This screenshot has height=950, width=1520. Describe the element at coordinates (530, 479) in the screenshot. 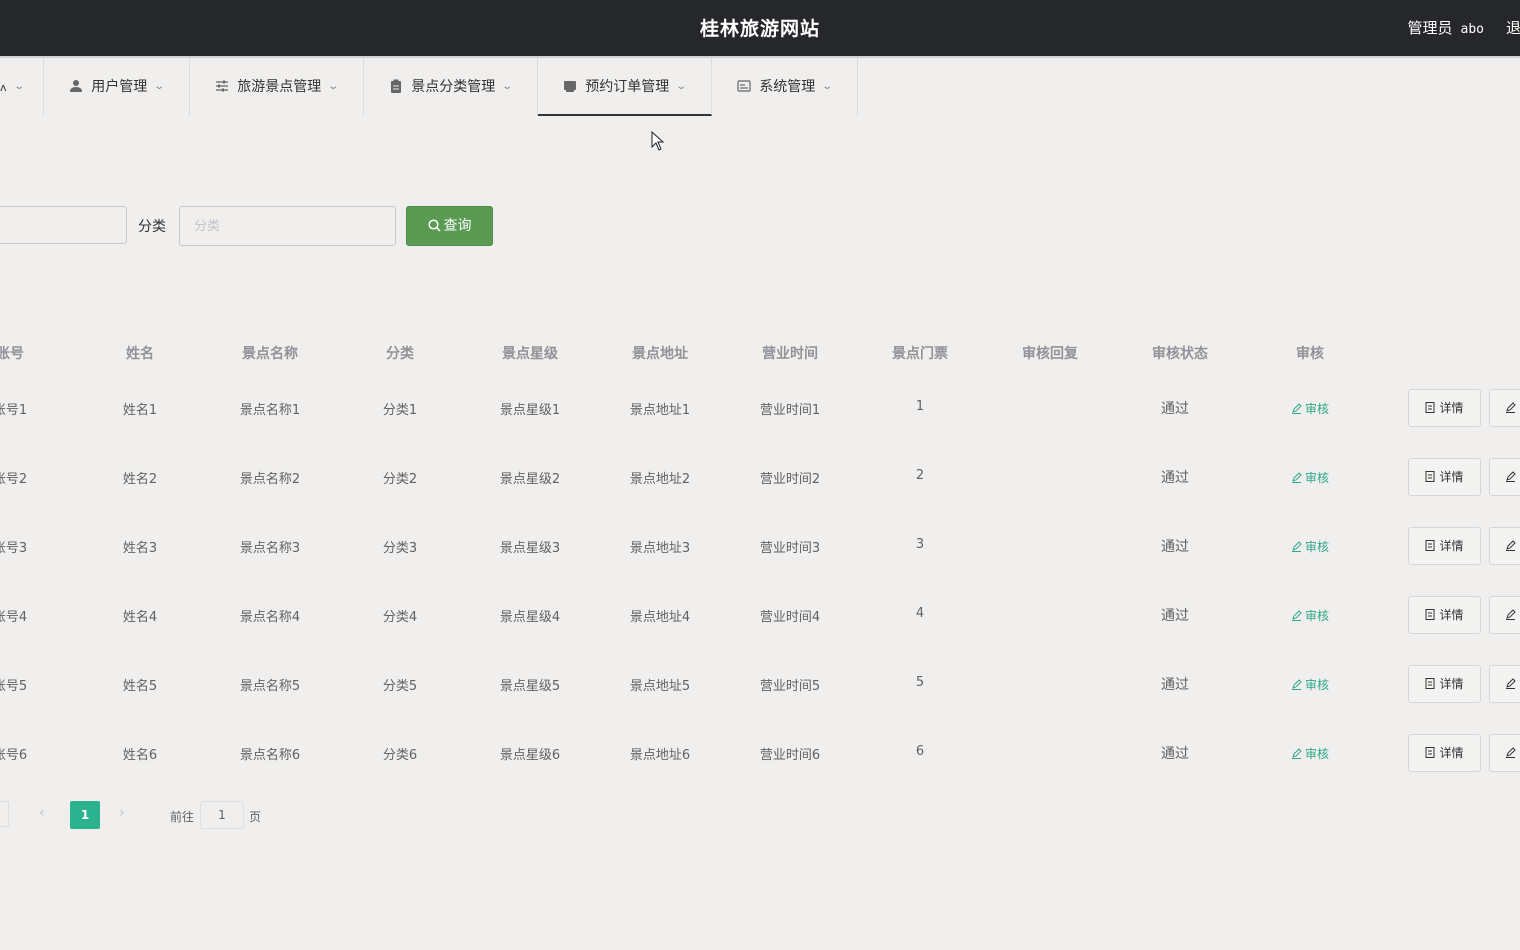

I see `cell-star: 景点星级2` at that location.